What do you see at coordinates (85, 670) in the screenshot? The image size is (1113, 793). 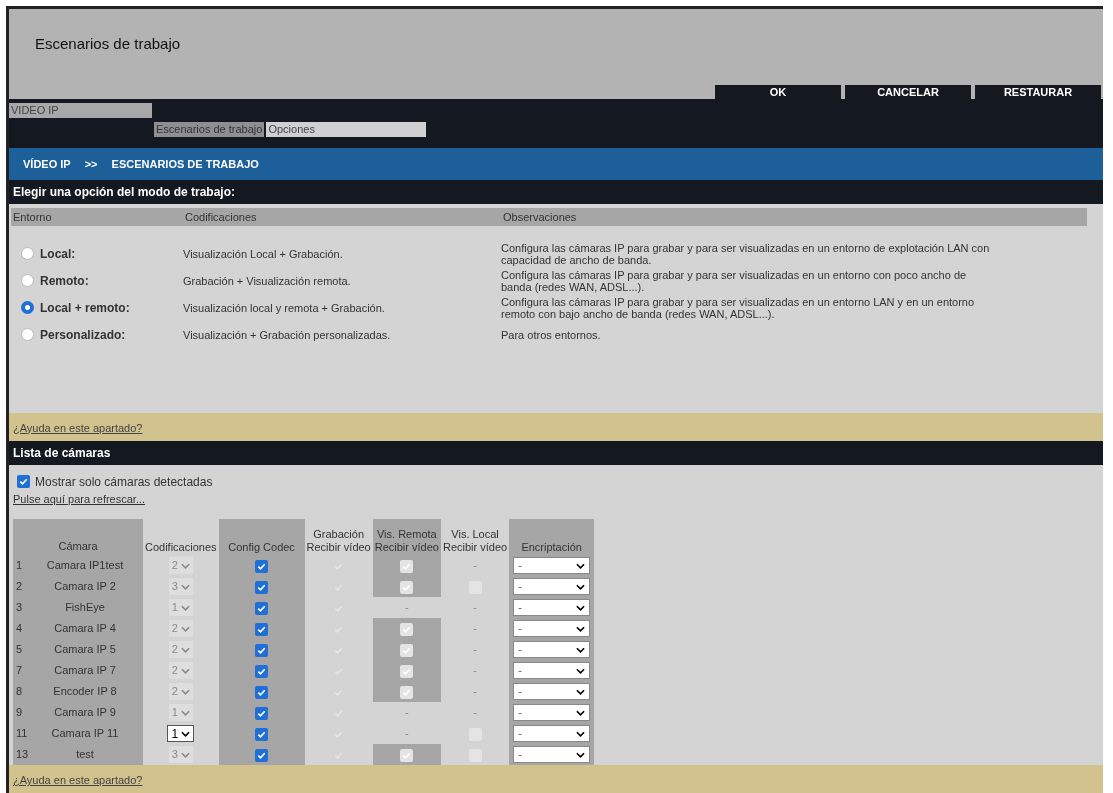 I see `table-cell: Camara IP 7` at bounding box center [85, 670].